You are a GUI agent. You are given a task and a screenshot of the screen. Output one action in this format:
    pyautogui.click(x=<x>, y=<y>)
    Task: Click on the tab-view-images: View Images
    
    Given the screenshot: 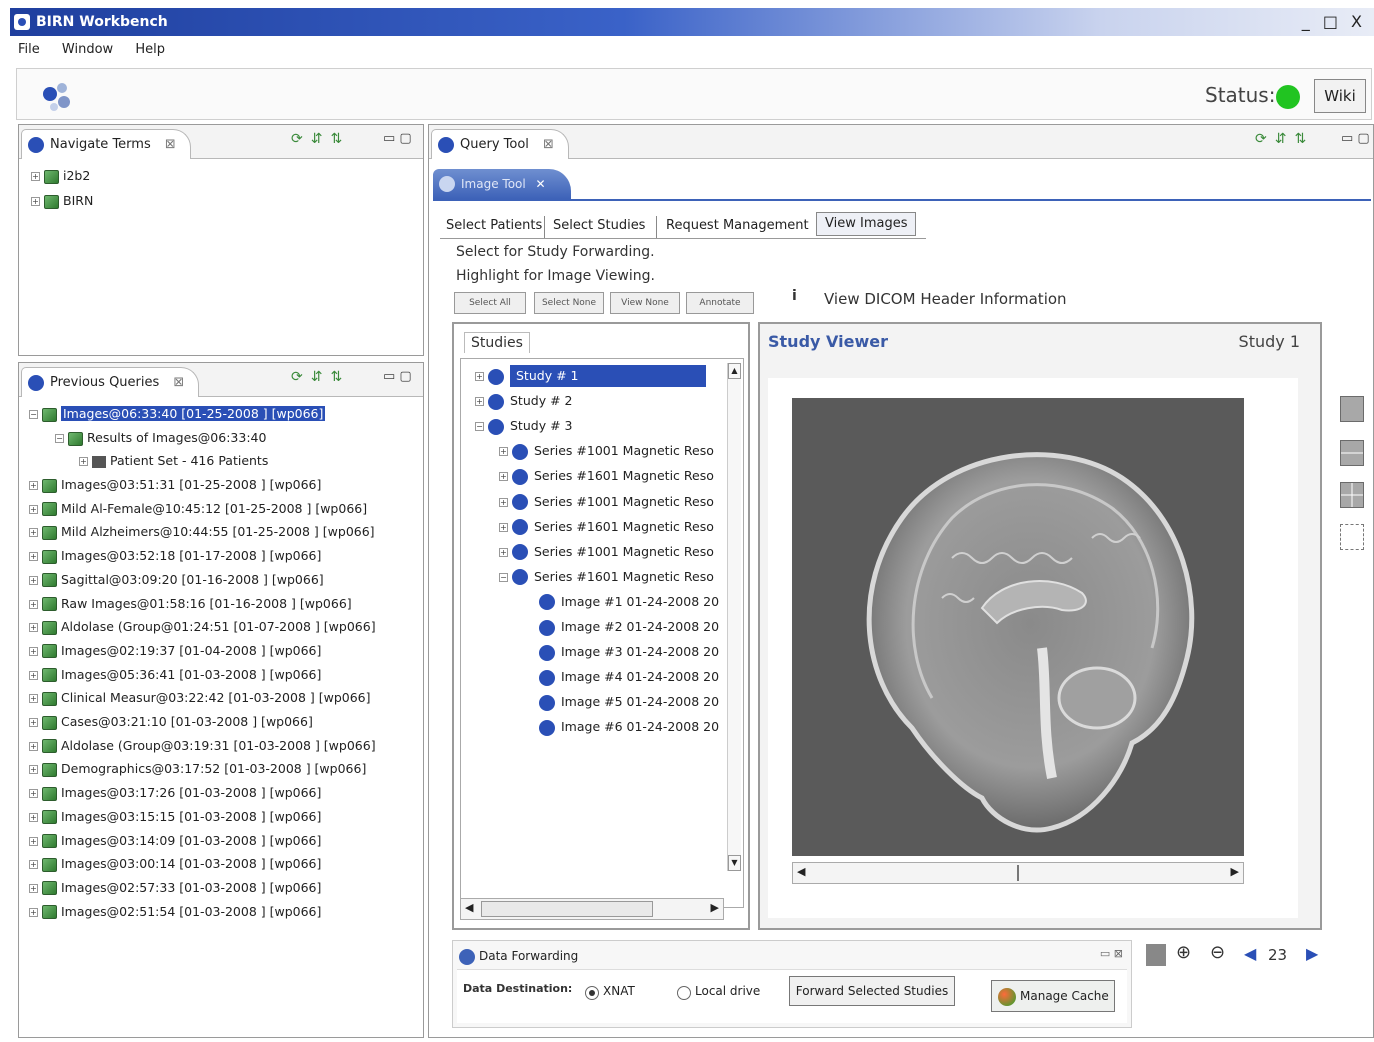 What is the action you would take?
    pyautogui.click(x=866, y=224)
    